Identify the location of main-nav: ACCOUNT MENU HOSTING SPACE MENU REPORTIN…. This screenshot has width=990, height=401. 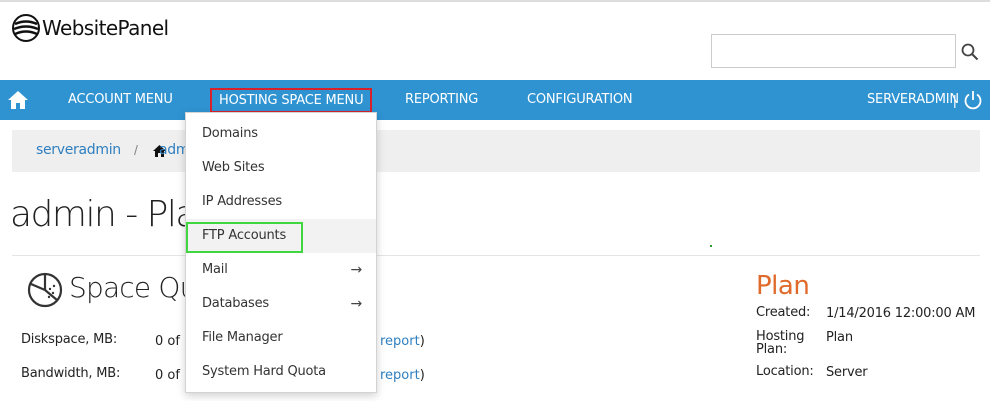
(495, 100).